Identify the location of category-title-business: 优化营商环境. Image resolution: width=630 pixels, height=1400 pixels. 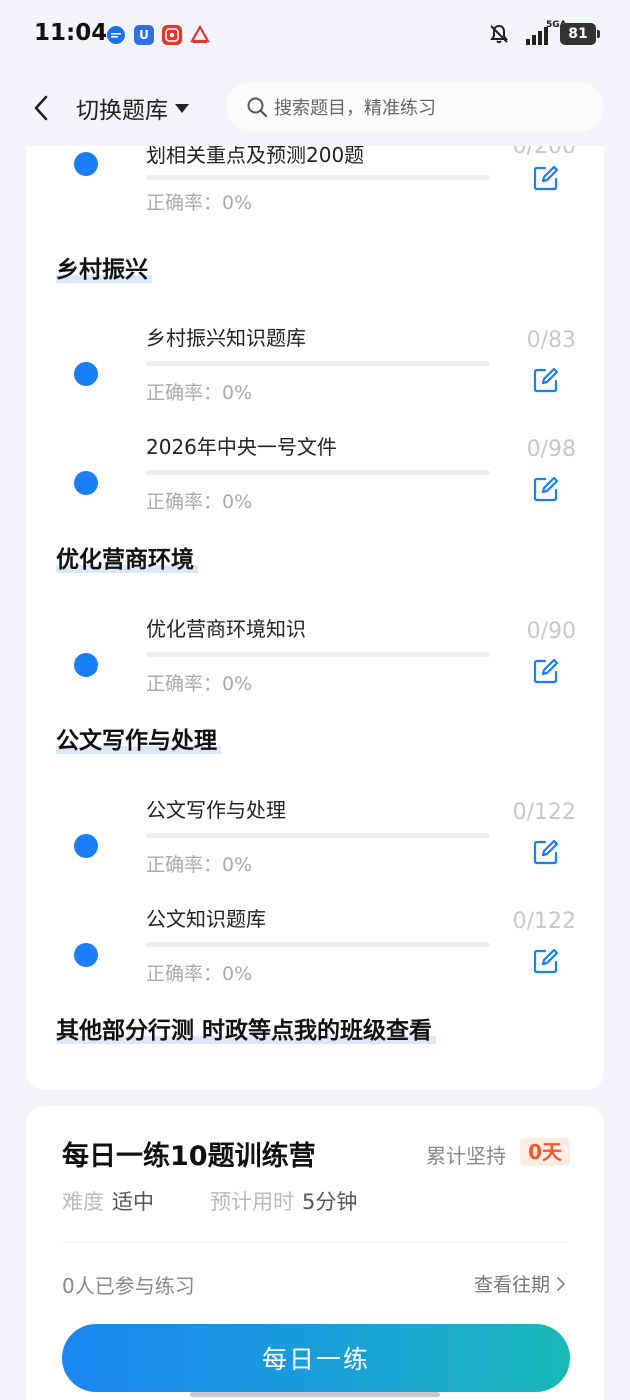
(127, 557).